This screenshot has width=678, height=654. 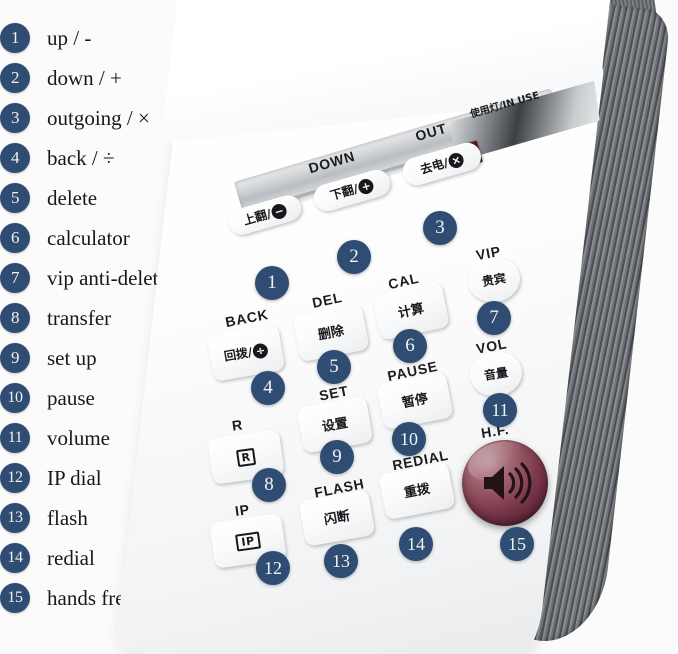 What do you see at coordinates (15, 238) in the screenshot?
I see `legend-badge-6: 6` at bounding box center [15, 238].